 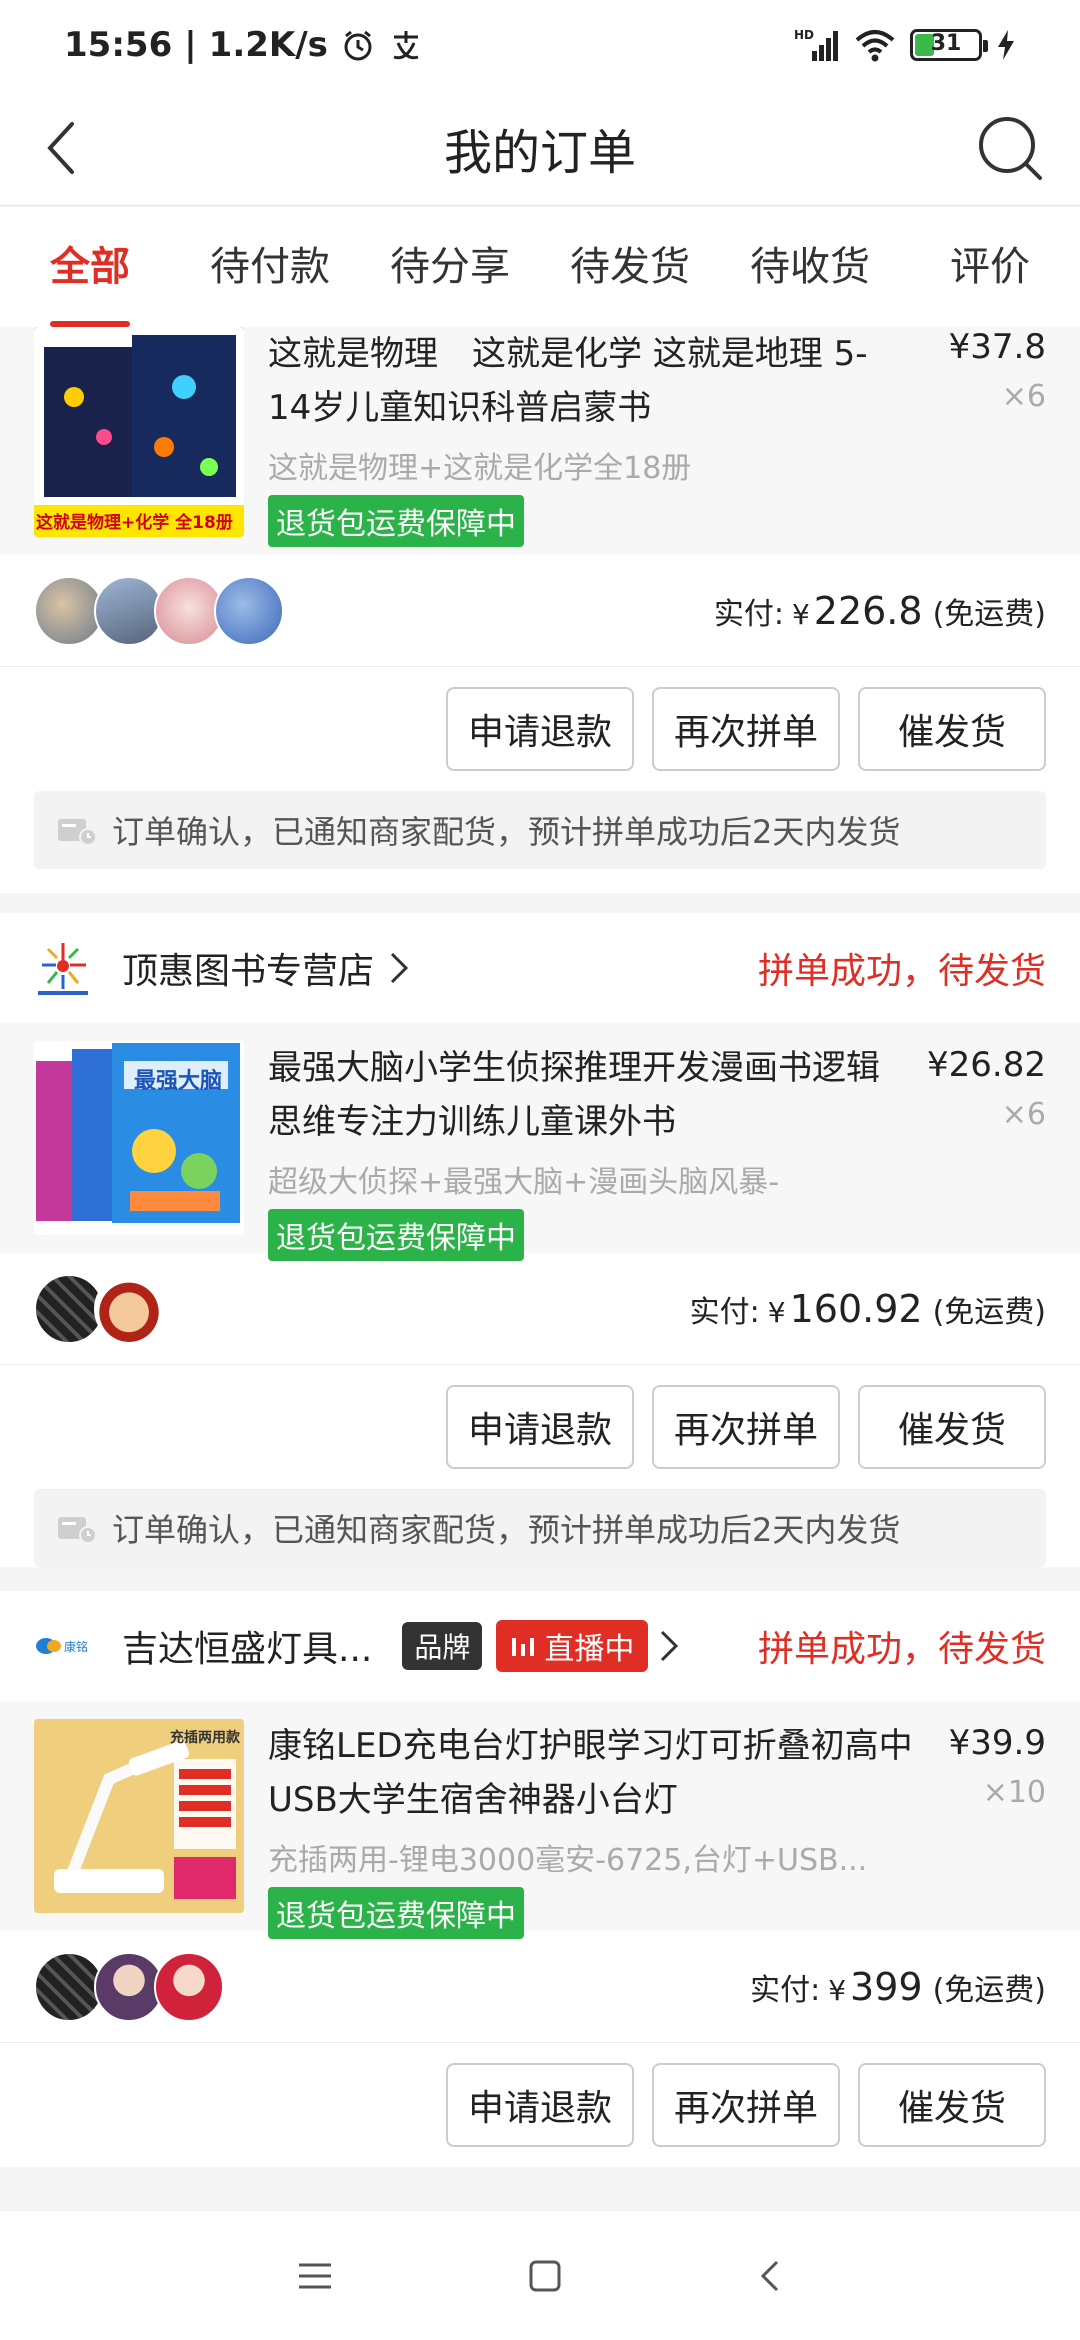 I want to click on back-icon, so click(x=66, y=148).